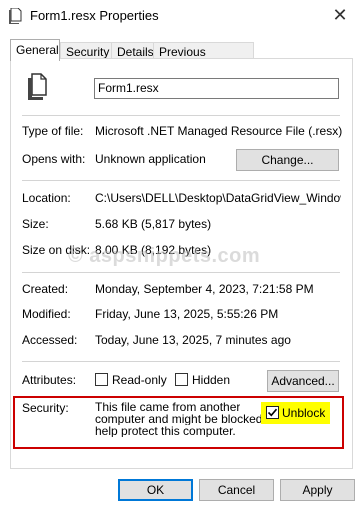  Describe the element at coordinates (101, 379) in the screenshot. I see `readonly-checkbox` at that location.